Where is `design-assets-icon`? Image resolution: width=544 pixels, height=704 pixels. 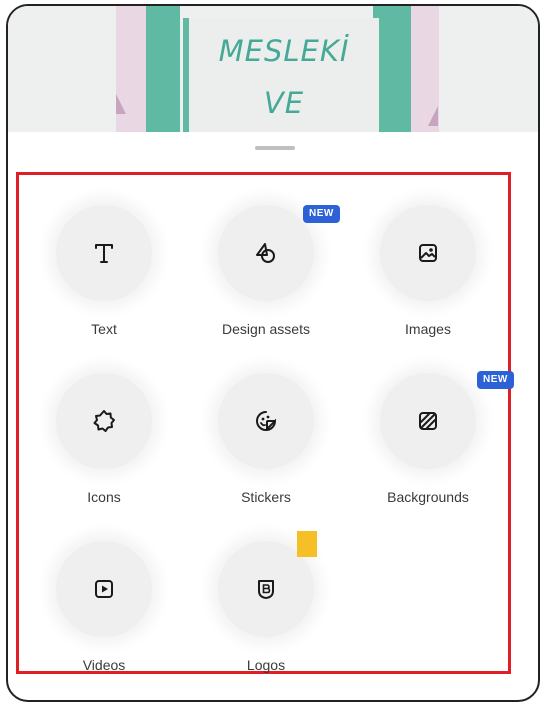
design-assets-icon is located at coordinates (265, 253).